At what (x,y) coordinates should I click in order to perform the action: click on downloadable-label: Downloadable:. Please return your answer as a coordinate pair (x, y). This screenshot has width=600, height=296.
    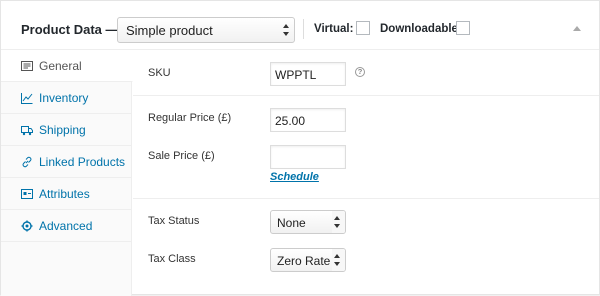
    Looking at the image, I should click on (421, 29).